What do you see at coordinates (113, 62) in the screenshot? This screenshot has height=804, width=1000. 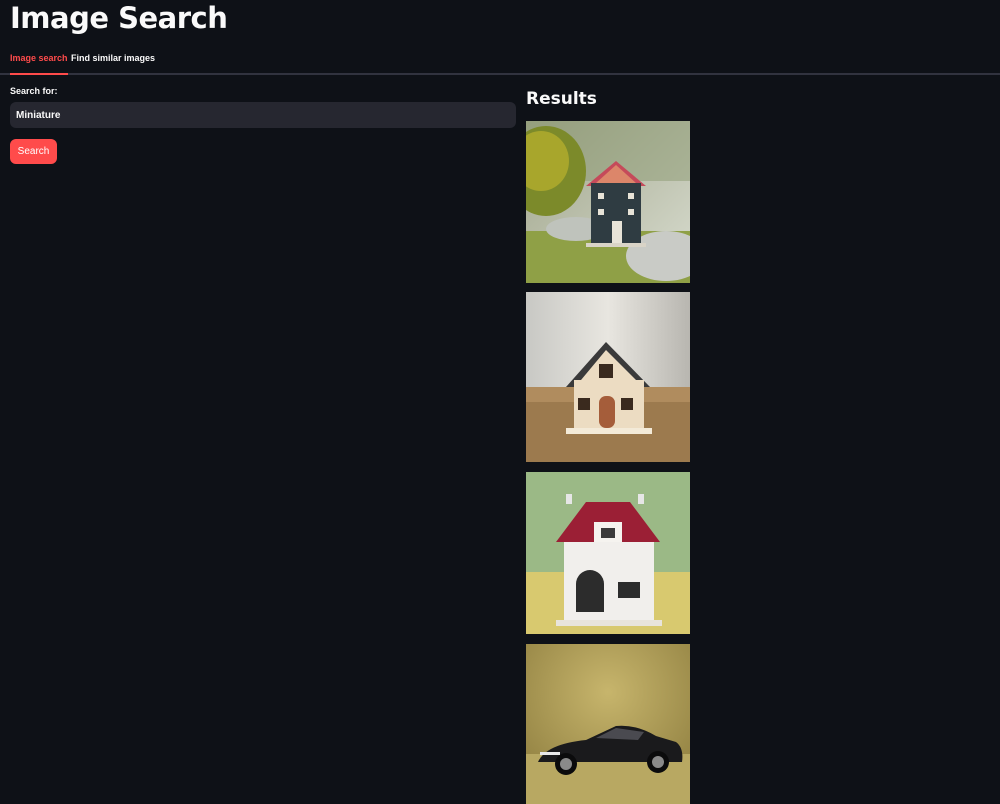 I see `tab-find-similar-images: Find similar images` at bounding box center [113, 62].